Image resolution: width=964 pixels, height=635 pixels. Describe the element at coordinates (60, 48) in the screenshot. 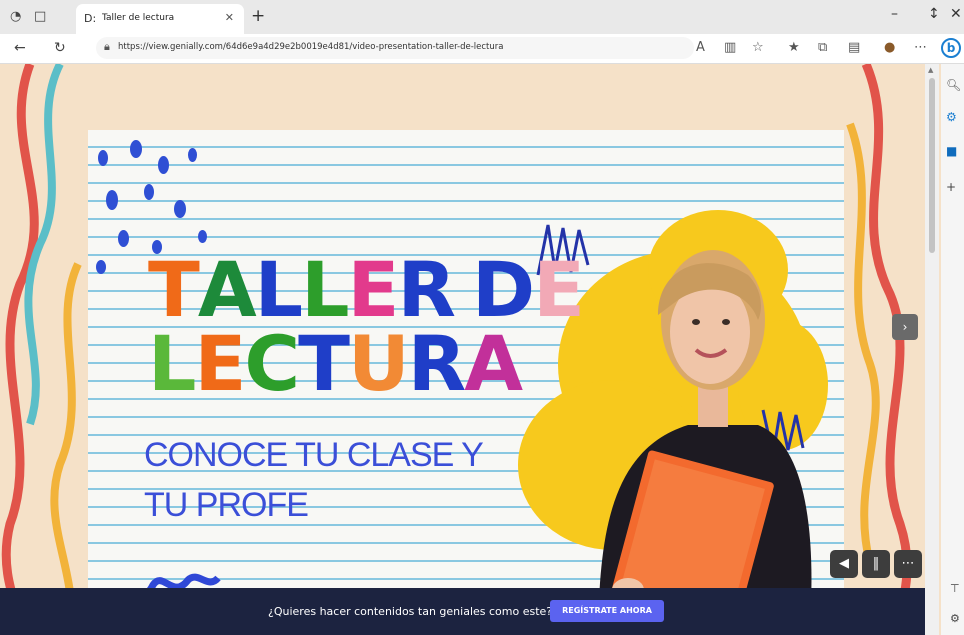

I see `refresh-icon: ↻` at that location.